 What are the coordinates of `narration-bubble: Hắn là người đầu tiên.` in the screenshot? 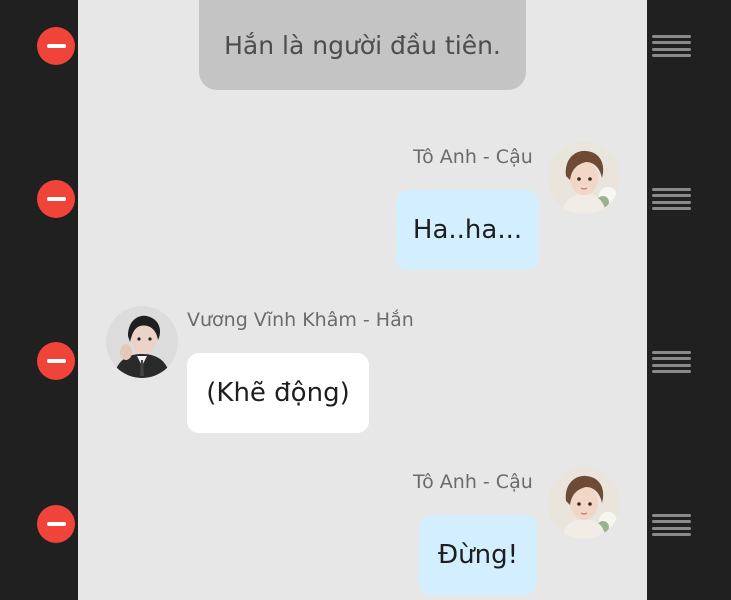 It's located at (362, 45).